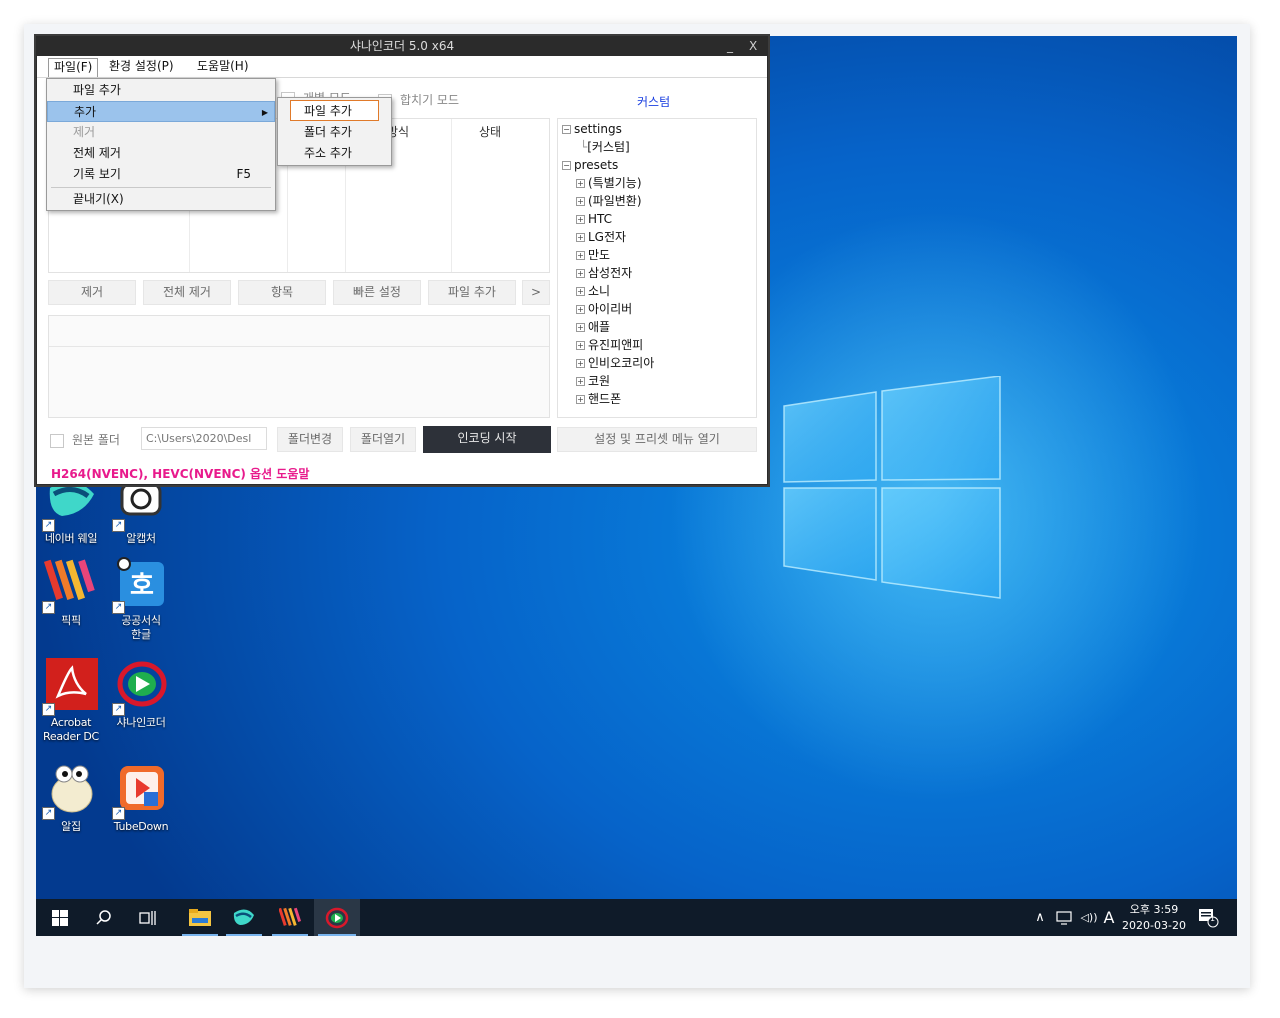  Describe the element at coordinates (653, 101) in the screenshot. I see `custom-preset-label: 커스텀` at that location.